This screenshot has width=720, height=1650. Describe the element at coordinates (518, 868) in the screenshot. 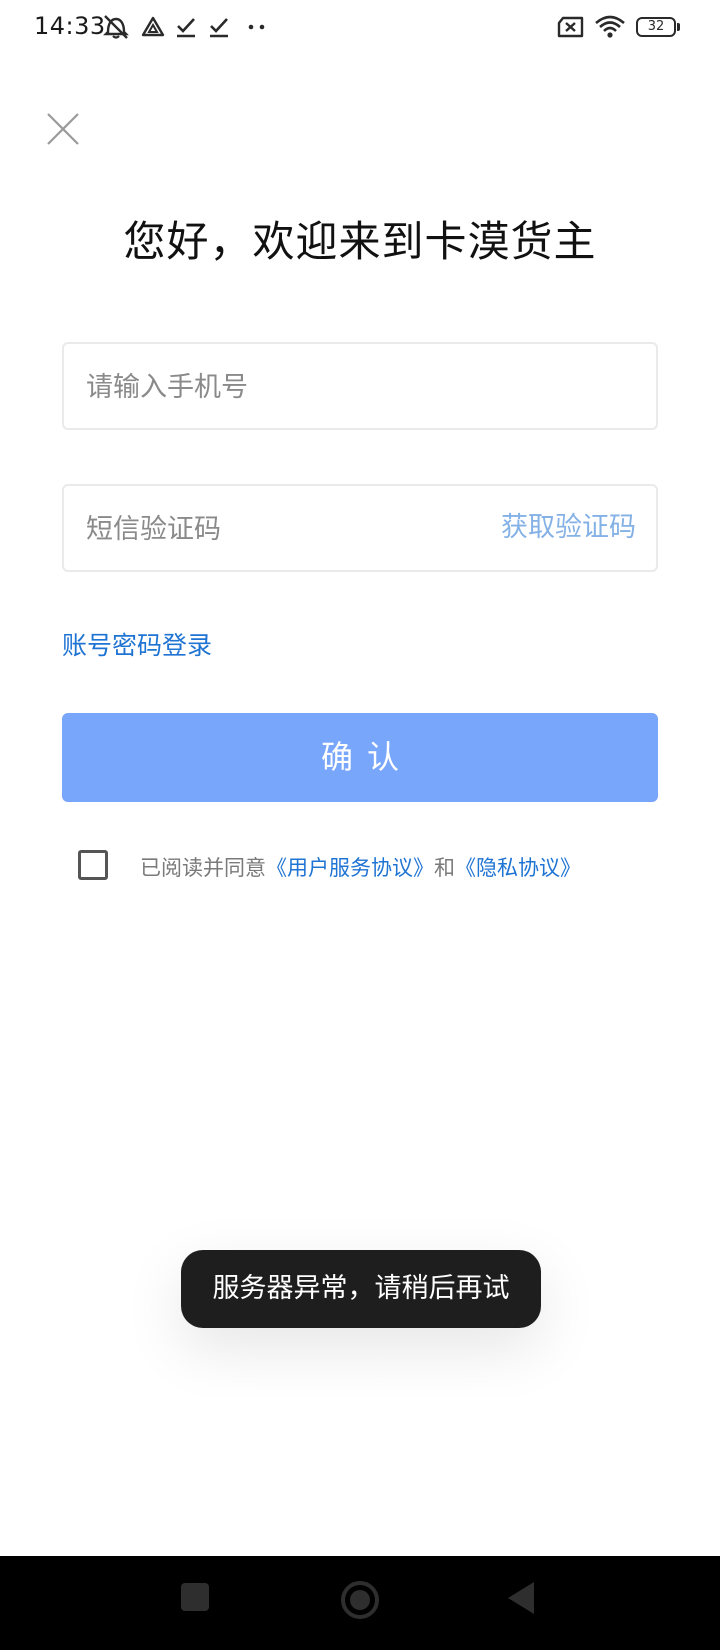

I see `privacy-agreement-link: 《隐私协议》` at that location.